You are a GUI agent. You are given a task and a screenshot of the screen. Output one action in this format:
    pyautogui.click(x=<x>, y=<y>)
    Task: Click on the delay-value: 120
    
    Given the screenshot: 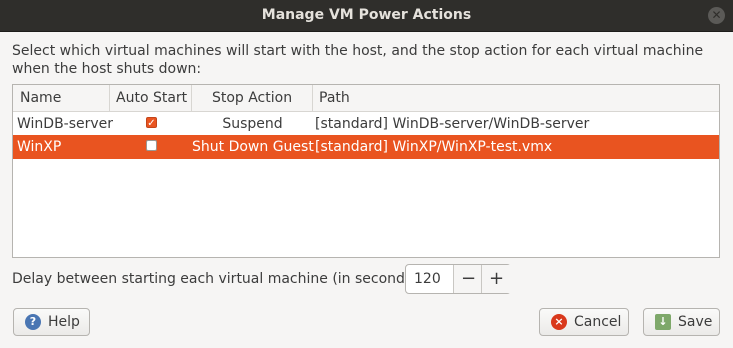 What is the action you would take?
    pyautogui.click(x=427, y=279)
    